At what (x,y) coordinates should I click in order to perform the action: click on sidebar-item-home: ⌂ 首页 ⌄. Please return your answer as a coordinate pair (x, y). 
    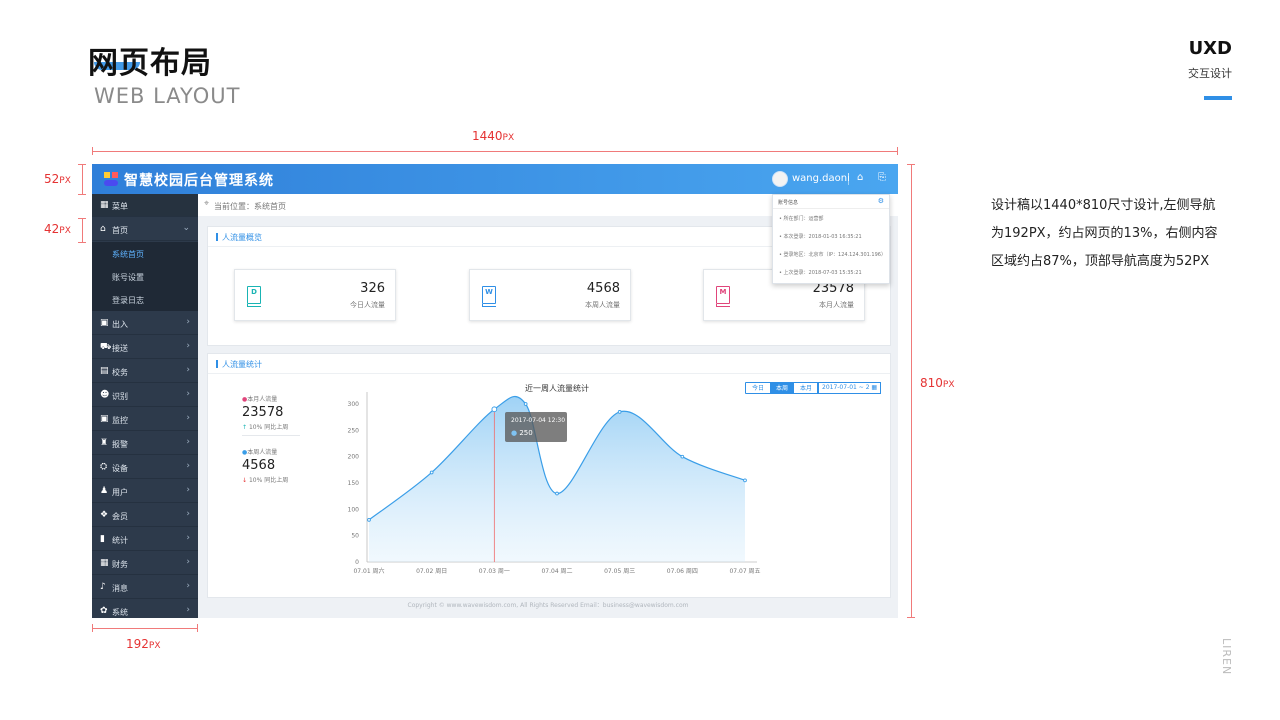
    Looking at the image, I should click on (145, 229).